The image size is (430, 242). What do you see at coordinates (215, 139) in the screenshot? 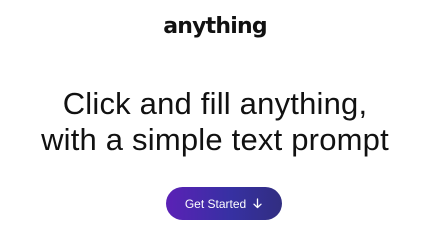
I see `hero-headline-line-2: with a simple text prompt` at bounding box center [215, 139].